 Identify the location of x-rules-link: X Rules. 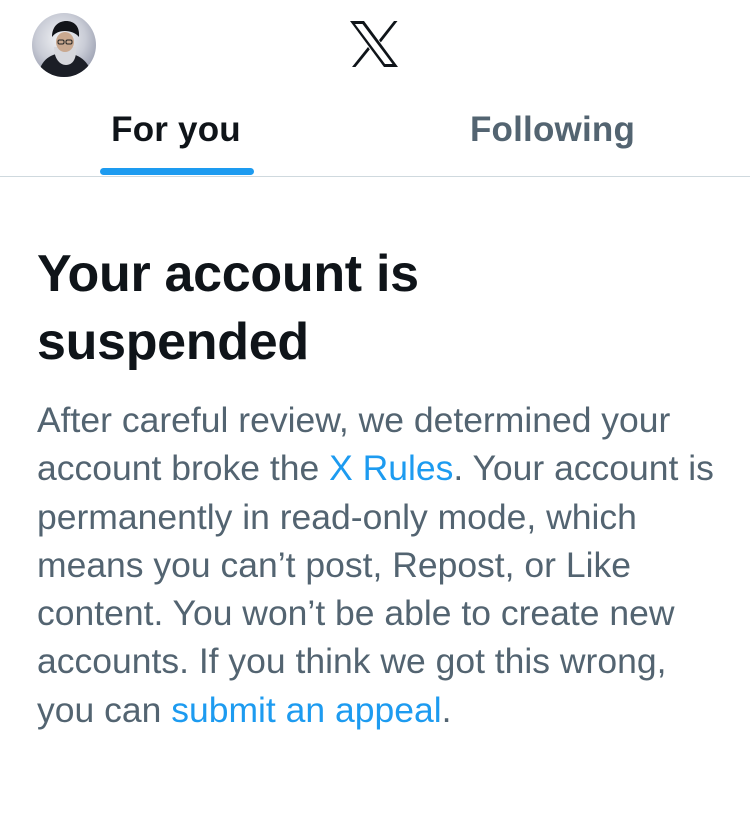
(391, 468).